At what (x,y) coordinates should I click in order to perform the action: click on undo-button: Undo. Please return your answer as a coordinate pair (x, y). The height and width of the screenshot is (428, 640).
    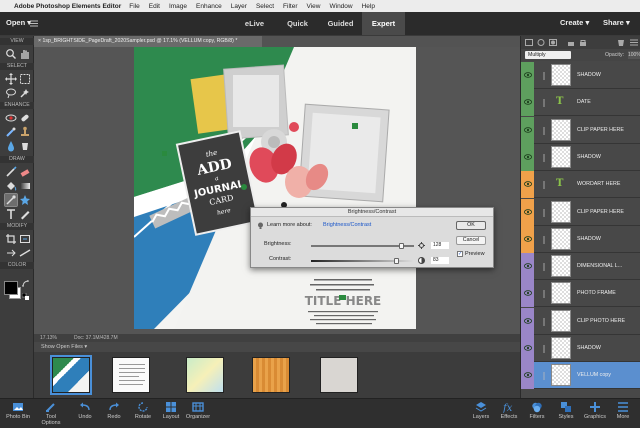
    Looking at the image, I should click on (85, 410).